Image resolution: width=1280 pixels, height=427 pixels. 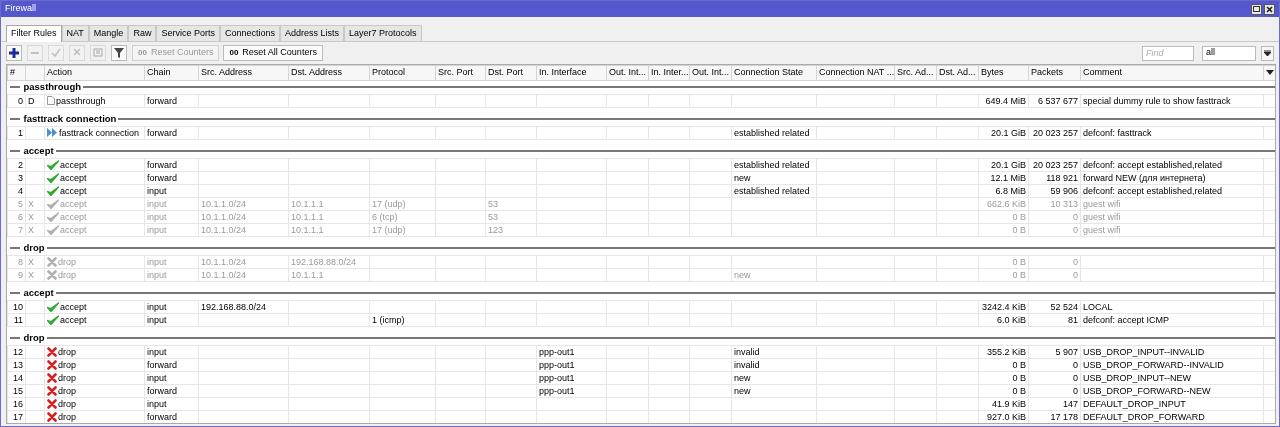 What do you see at coordinates (70, 118) in the screenshot?
I see `group-title: fasttrack connection` at bounding box center [70, 118].